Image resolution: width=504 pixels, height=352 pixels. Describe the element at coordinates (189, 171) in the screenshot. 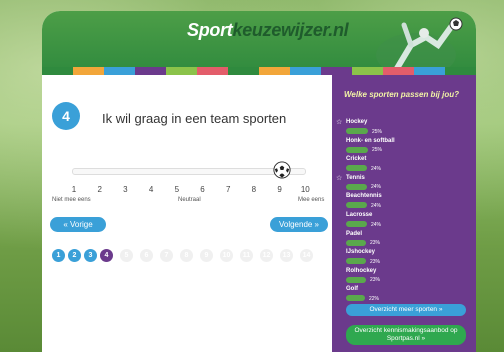

I see `answer-slider-track` at that location.